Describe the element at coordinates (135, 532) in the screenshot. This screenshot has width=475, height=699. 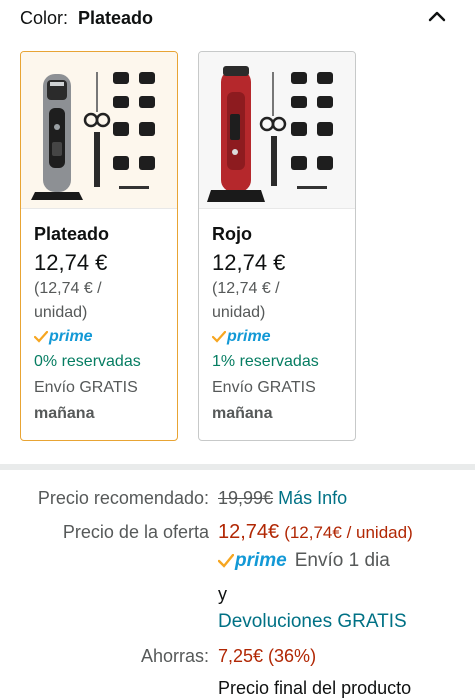
I see `offer-price-label: Precio de la oferta` at that location.